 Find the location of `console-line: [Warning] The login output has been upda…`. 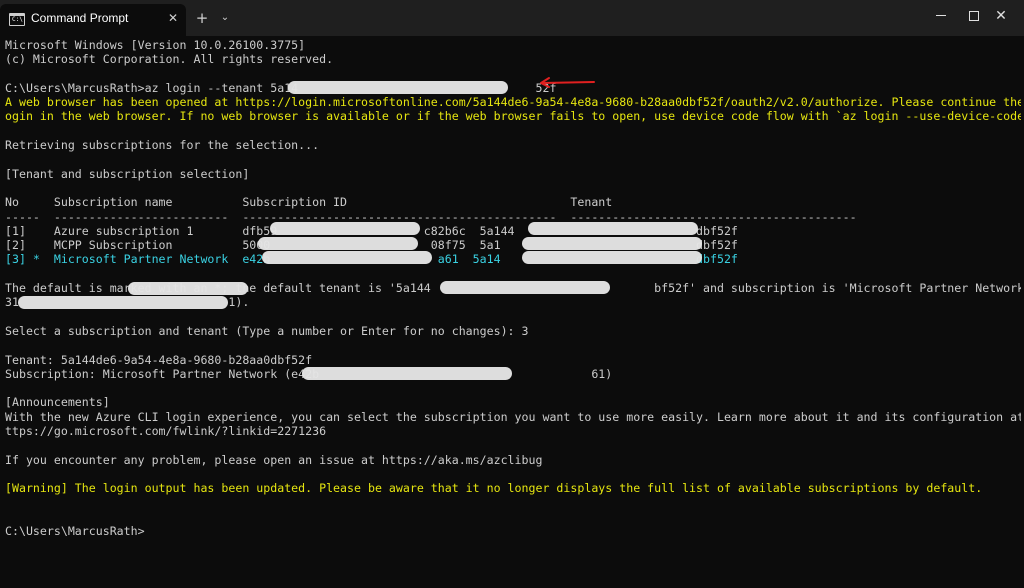

console-line: [Warning] The login output has been upda… is located at coordinates (494, 488).